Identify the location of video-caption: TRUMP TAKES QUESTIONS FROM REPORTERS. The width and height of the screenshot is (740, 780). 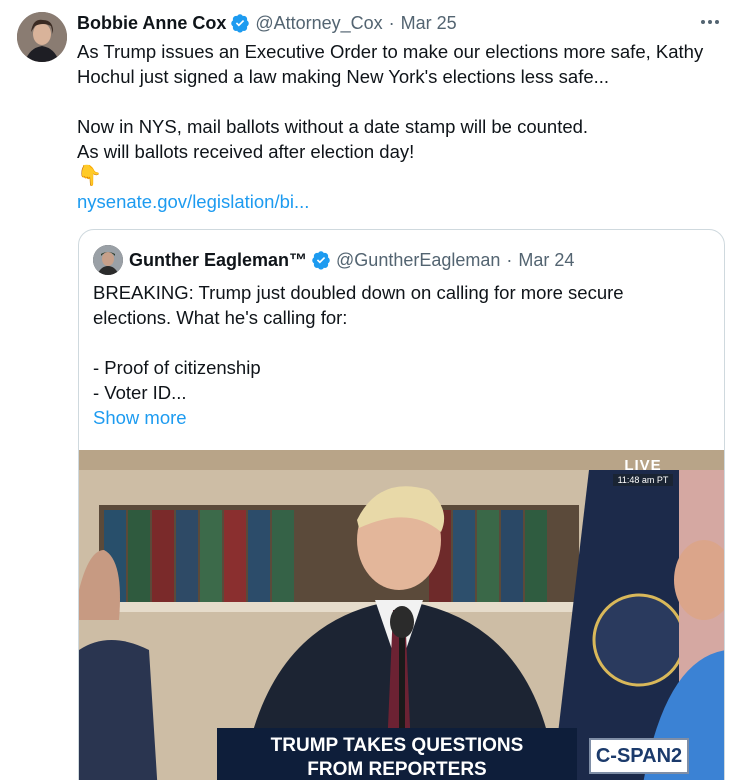
(397, 754).